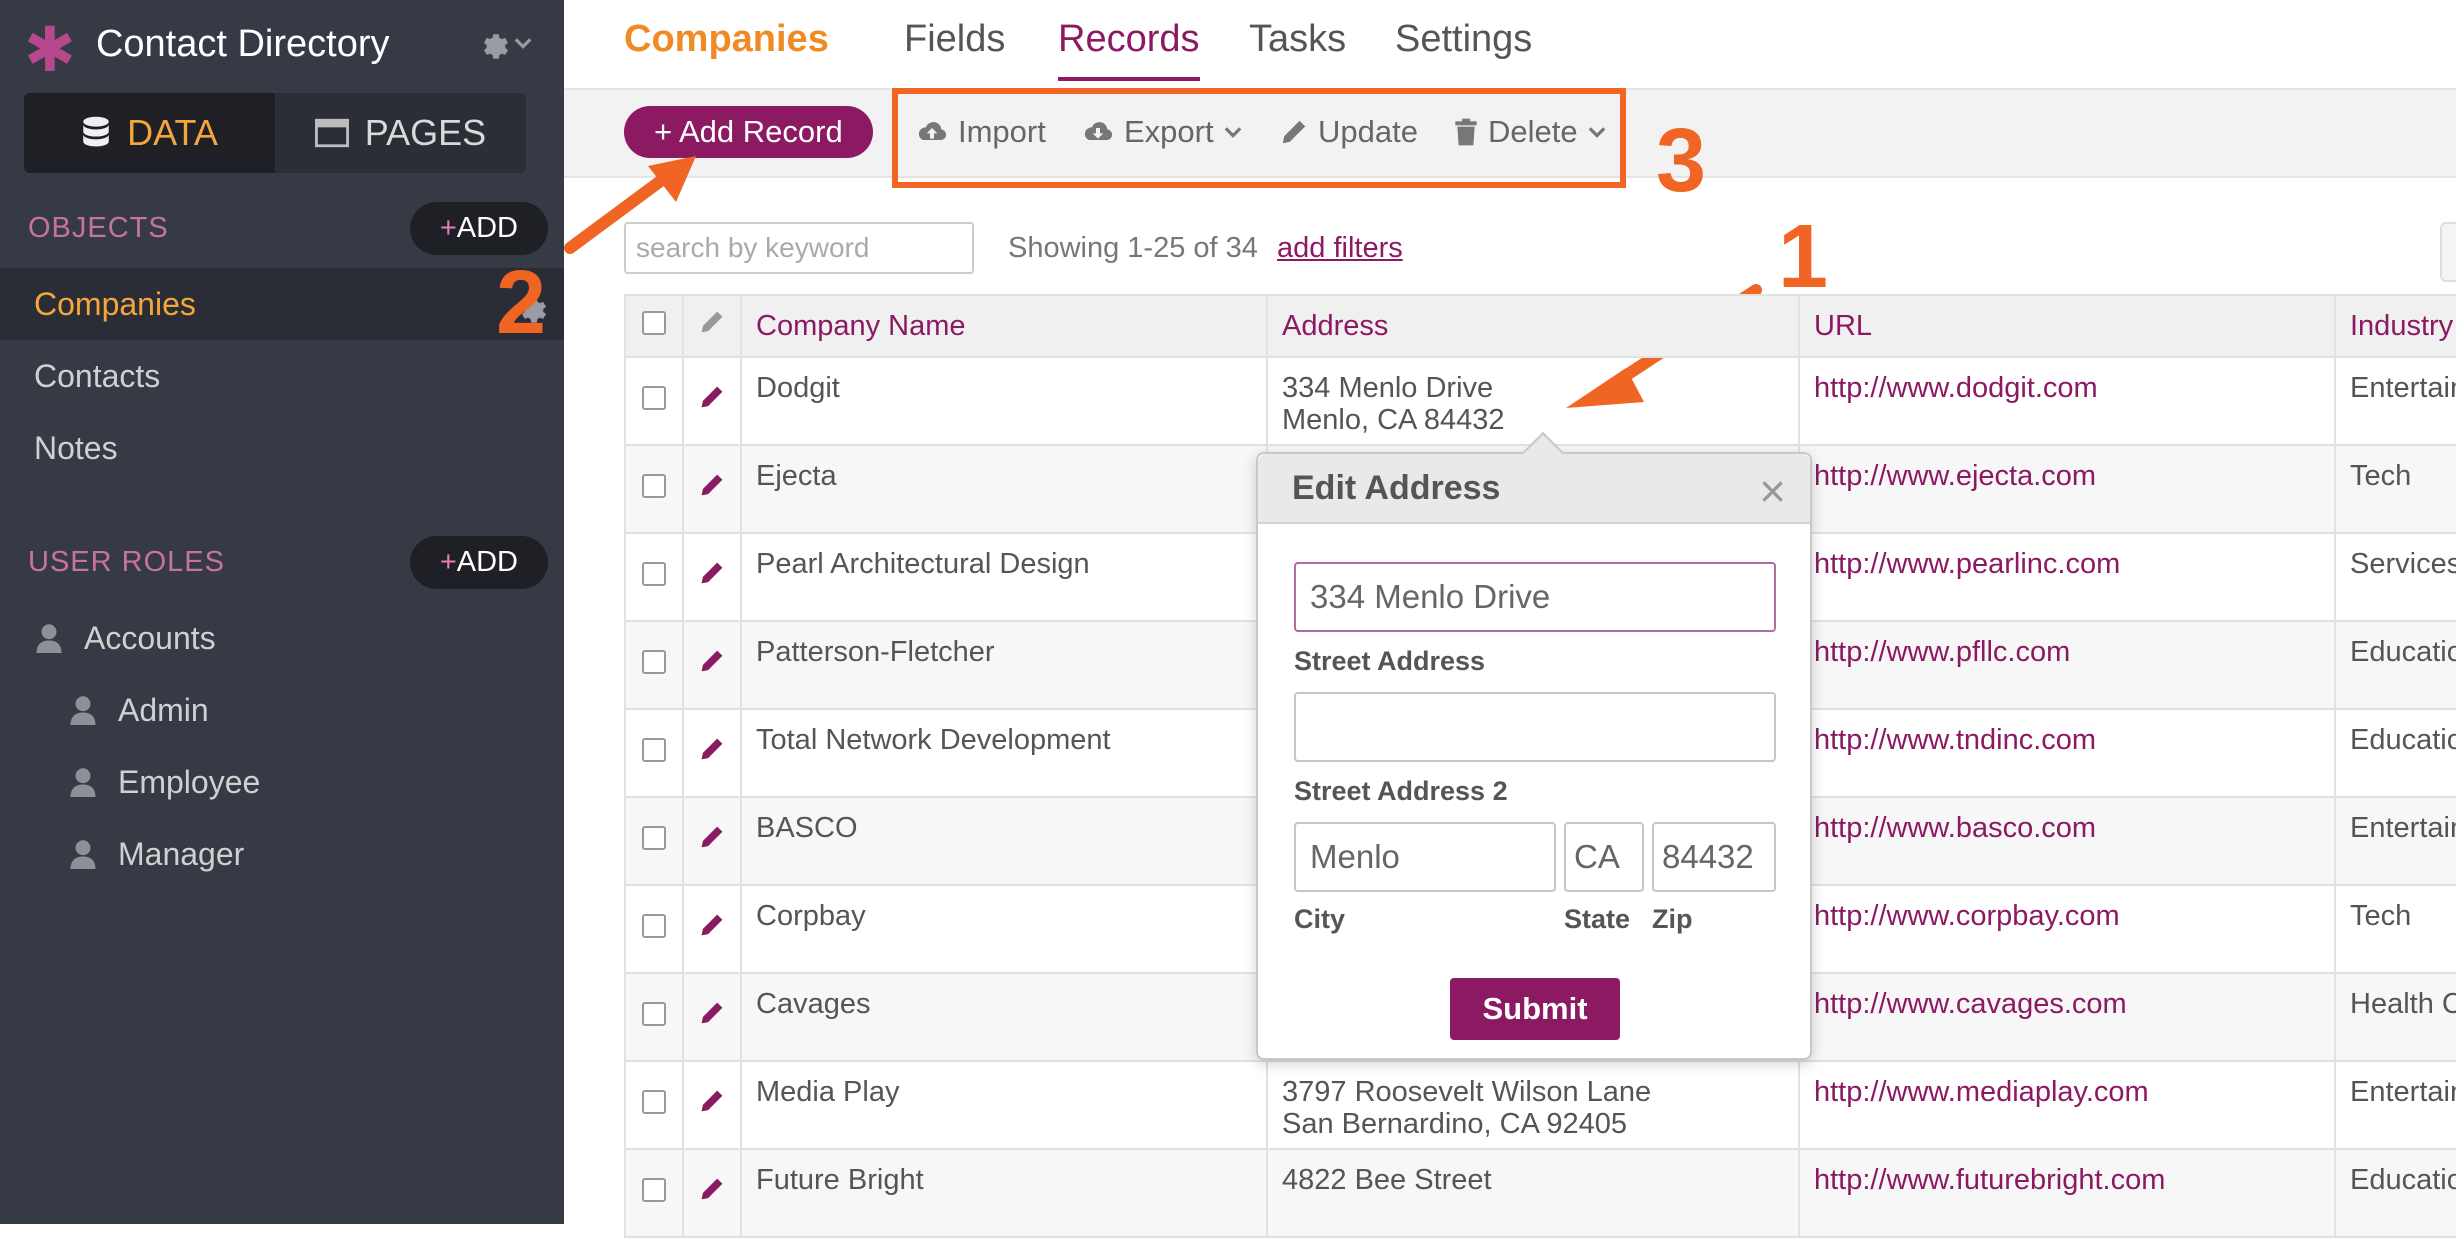 The image size is (2456, 1238). I want to click on sidebar-item-employee: Employee, so click(165, 782).